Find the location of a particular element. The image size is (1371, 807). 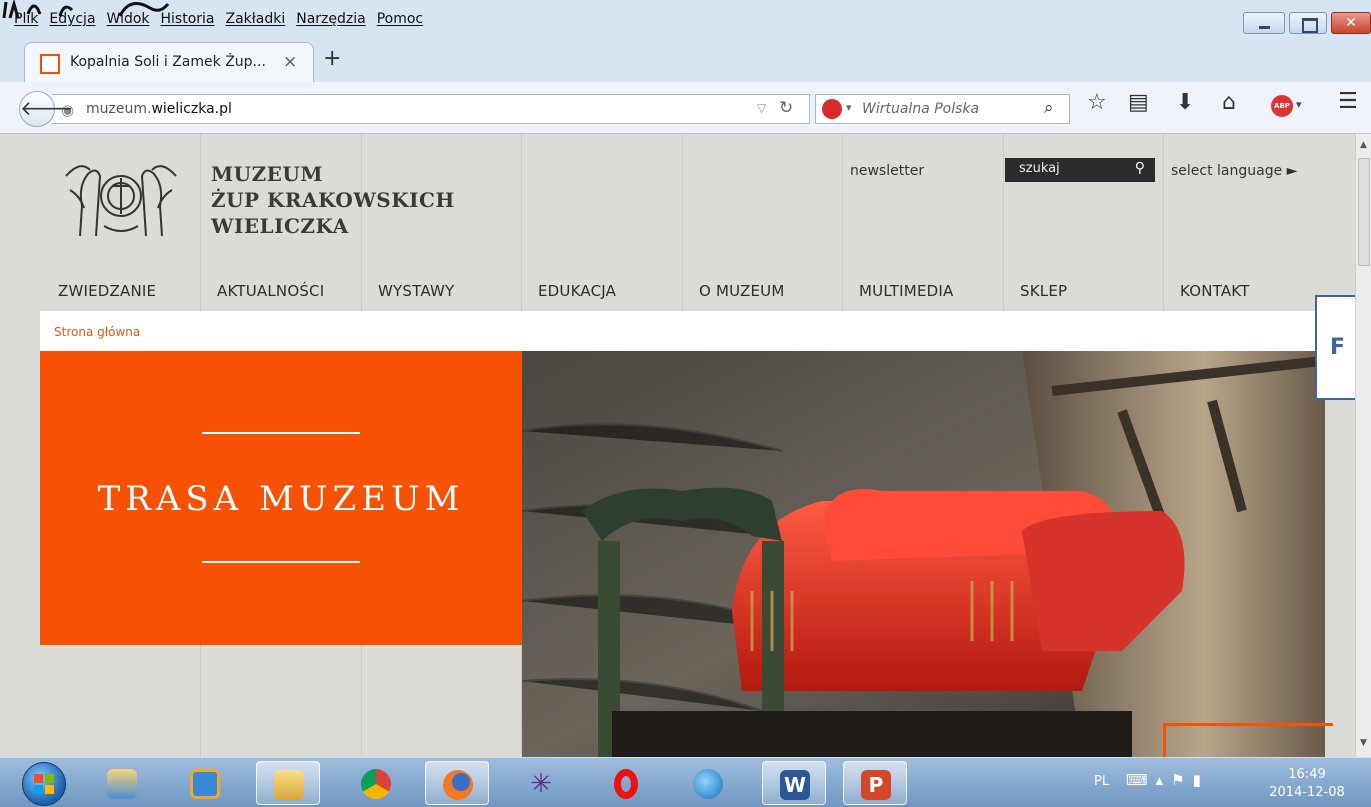

taskbar-powerpoint: P is located at coordinates (875, 783).